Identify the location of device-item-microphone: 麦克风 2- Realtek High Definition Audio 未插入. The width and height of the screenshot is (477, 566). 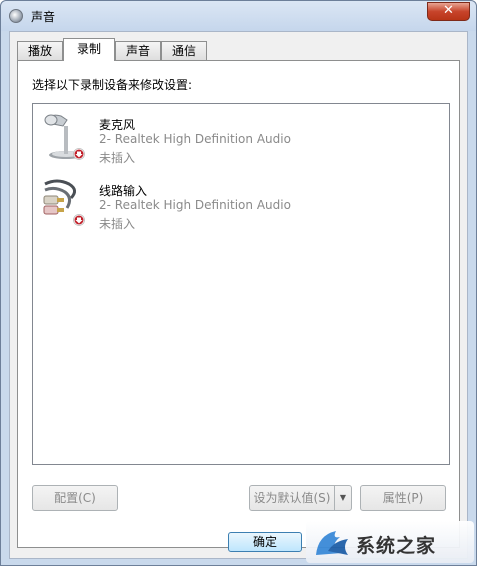
(241, 139).